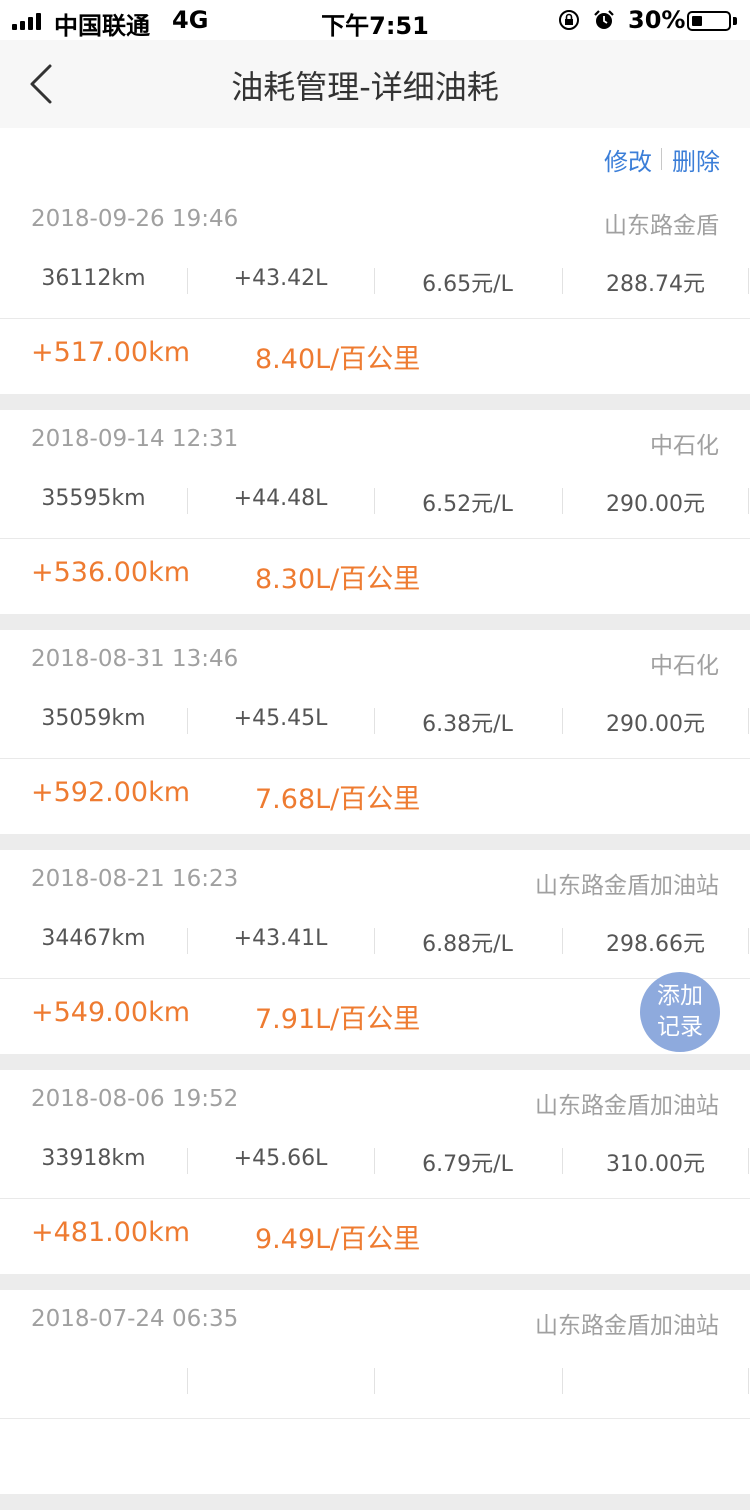 The image size is (750, 1510). I want to click on battery-icon, so click(709, 21).